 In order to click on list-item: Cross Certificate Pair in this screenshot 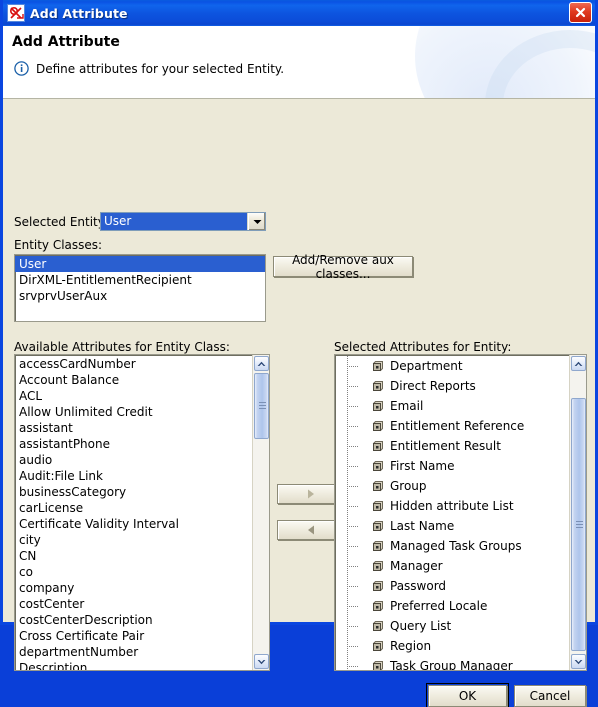, I will do `click(133, 636)`.